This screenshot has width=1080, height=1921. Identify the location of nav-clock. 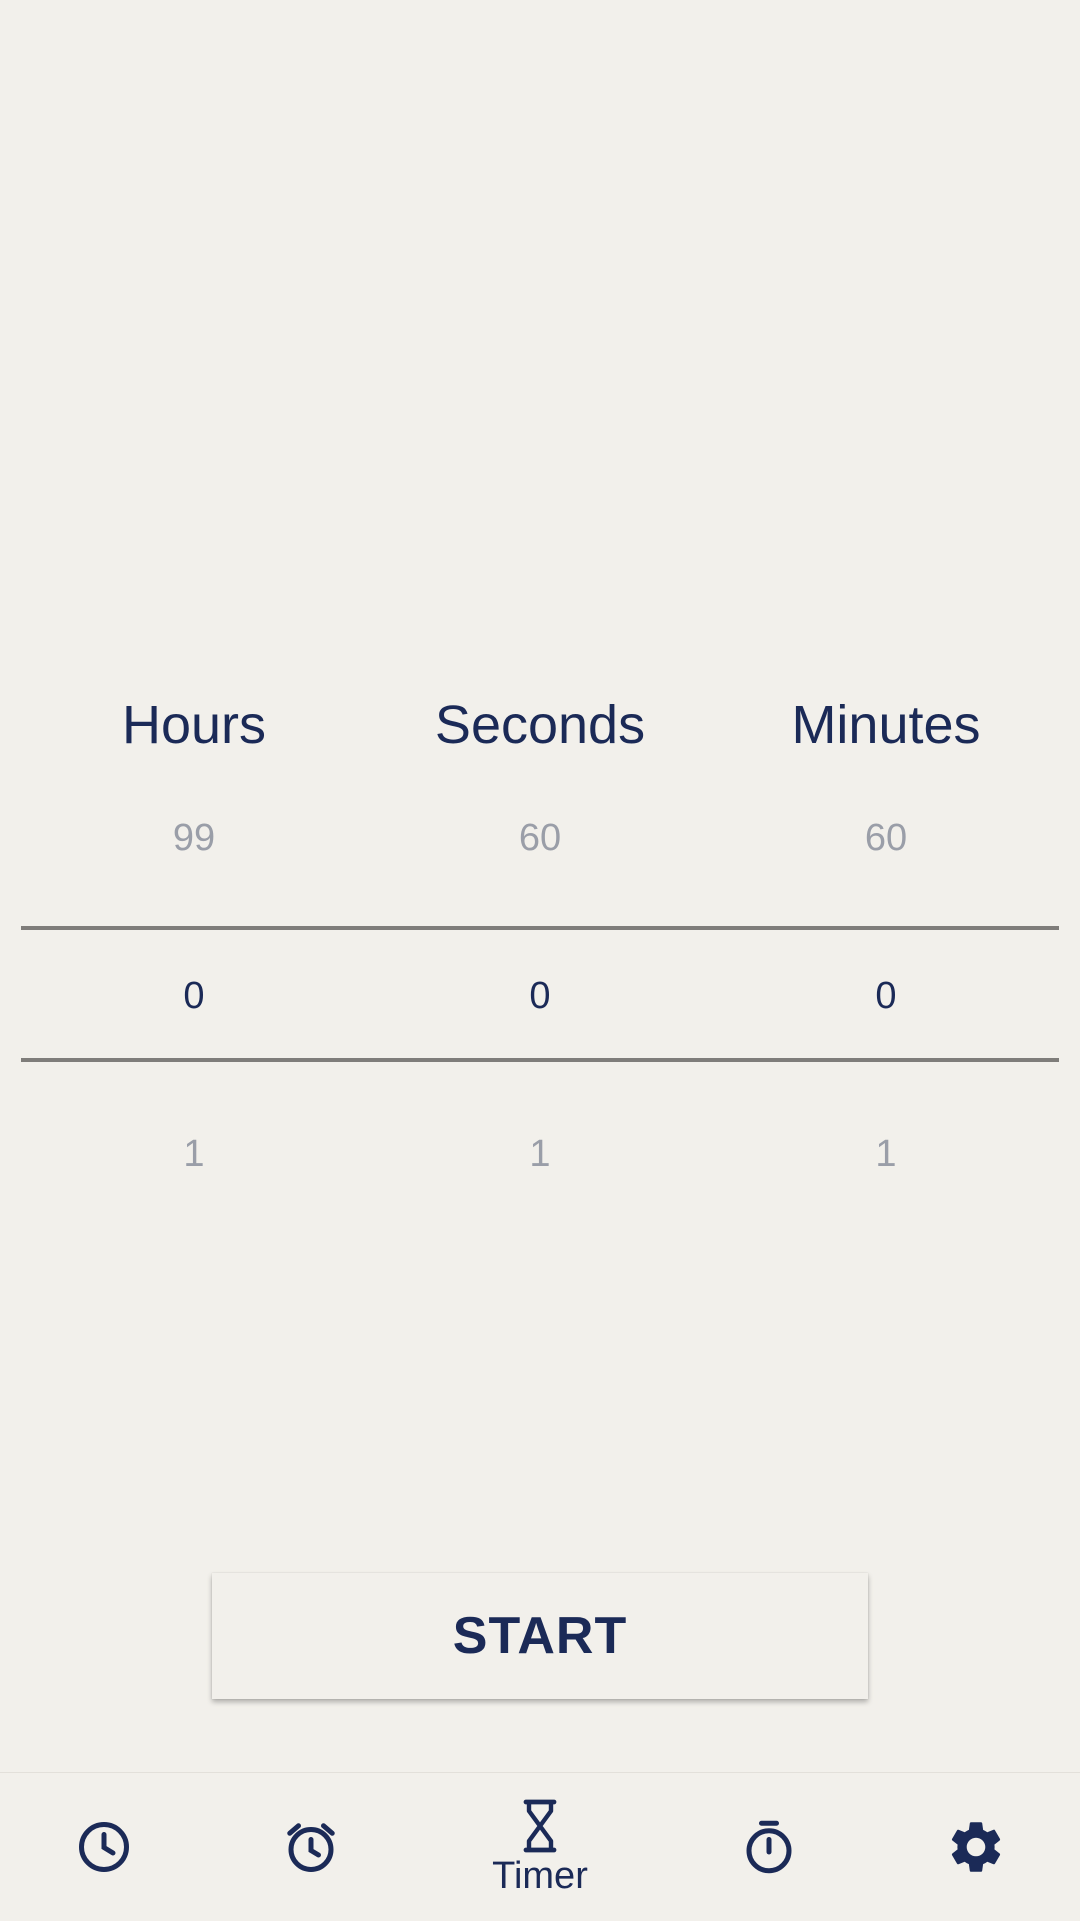
(104, 1847).